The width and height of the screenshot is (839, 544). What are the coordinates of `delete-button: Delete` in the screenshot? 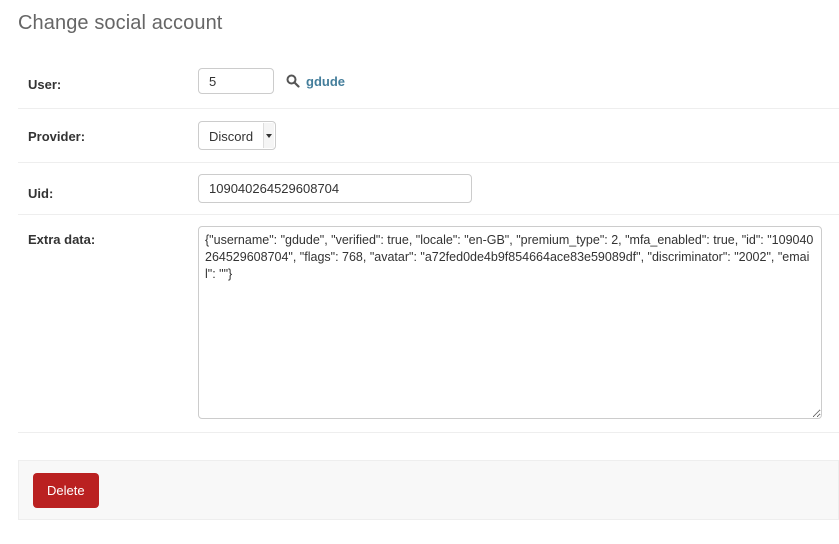 It's located at (66, 490).